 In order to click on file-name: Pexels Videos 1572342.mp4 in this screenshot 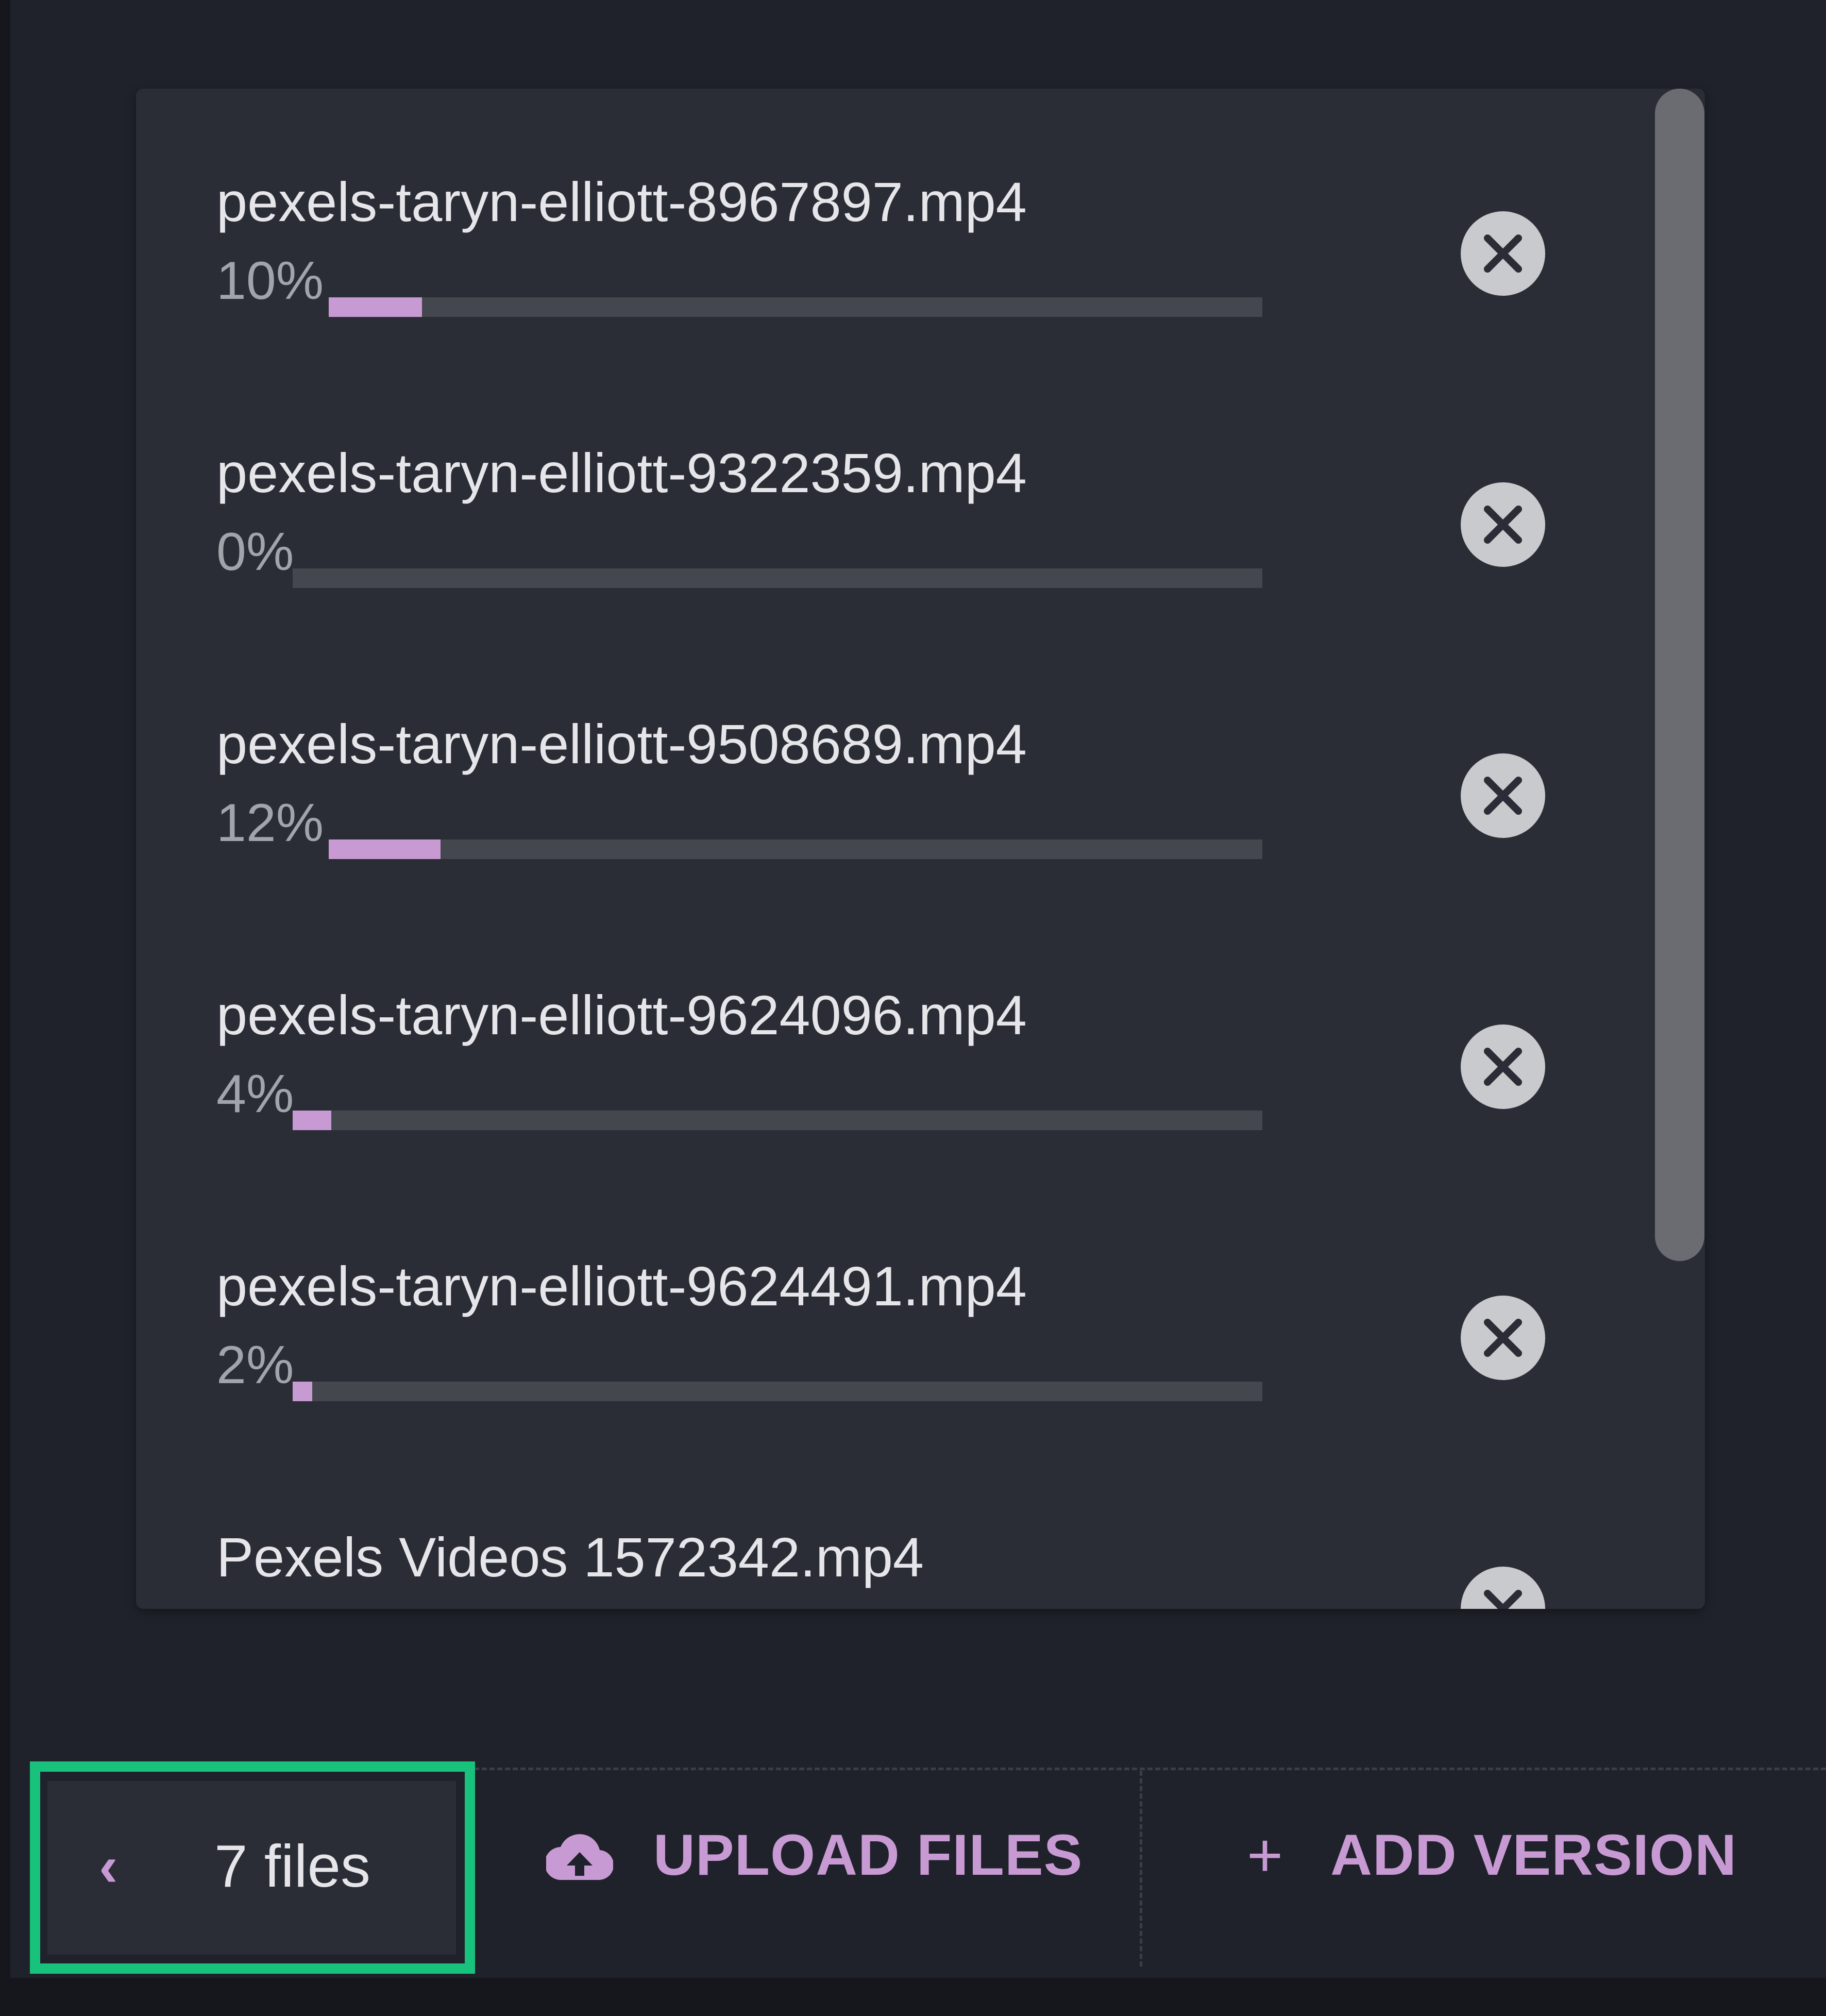, I will do `click(570, 1557)`.